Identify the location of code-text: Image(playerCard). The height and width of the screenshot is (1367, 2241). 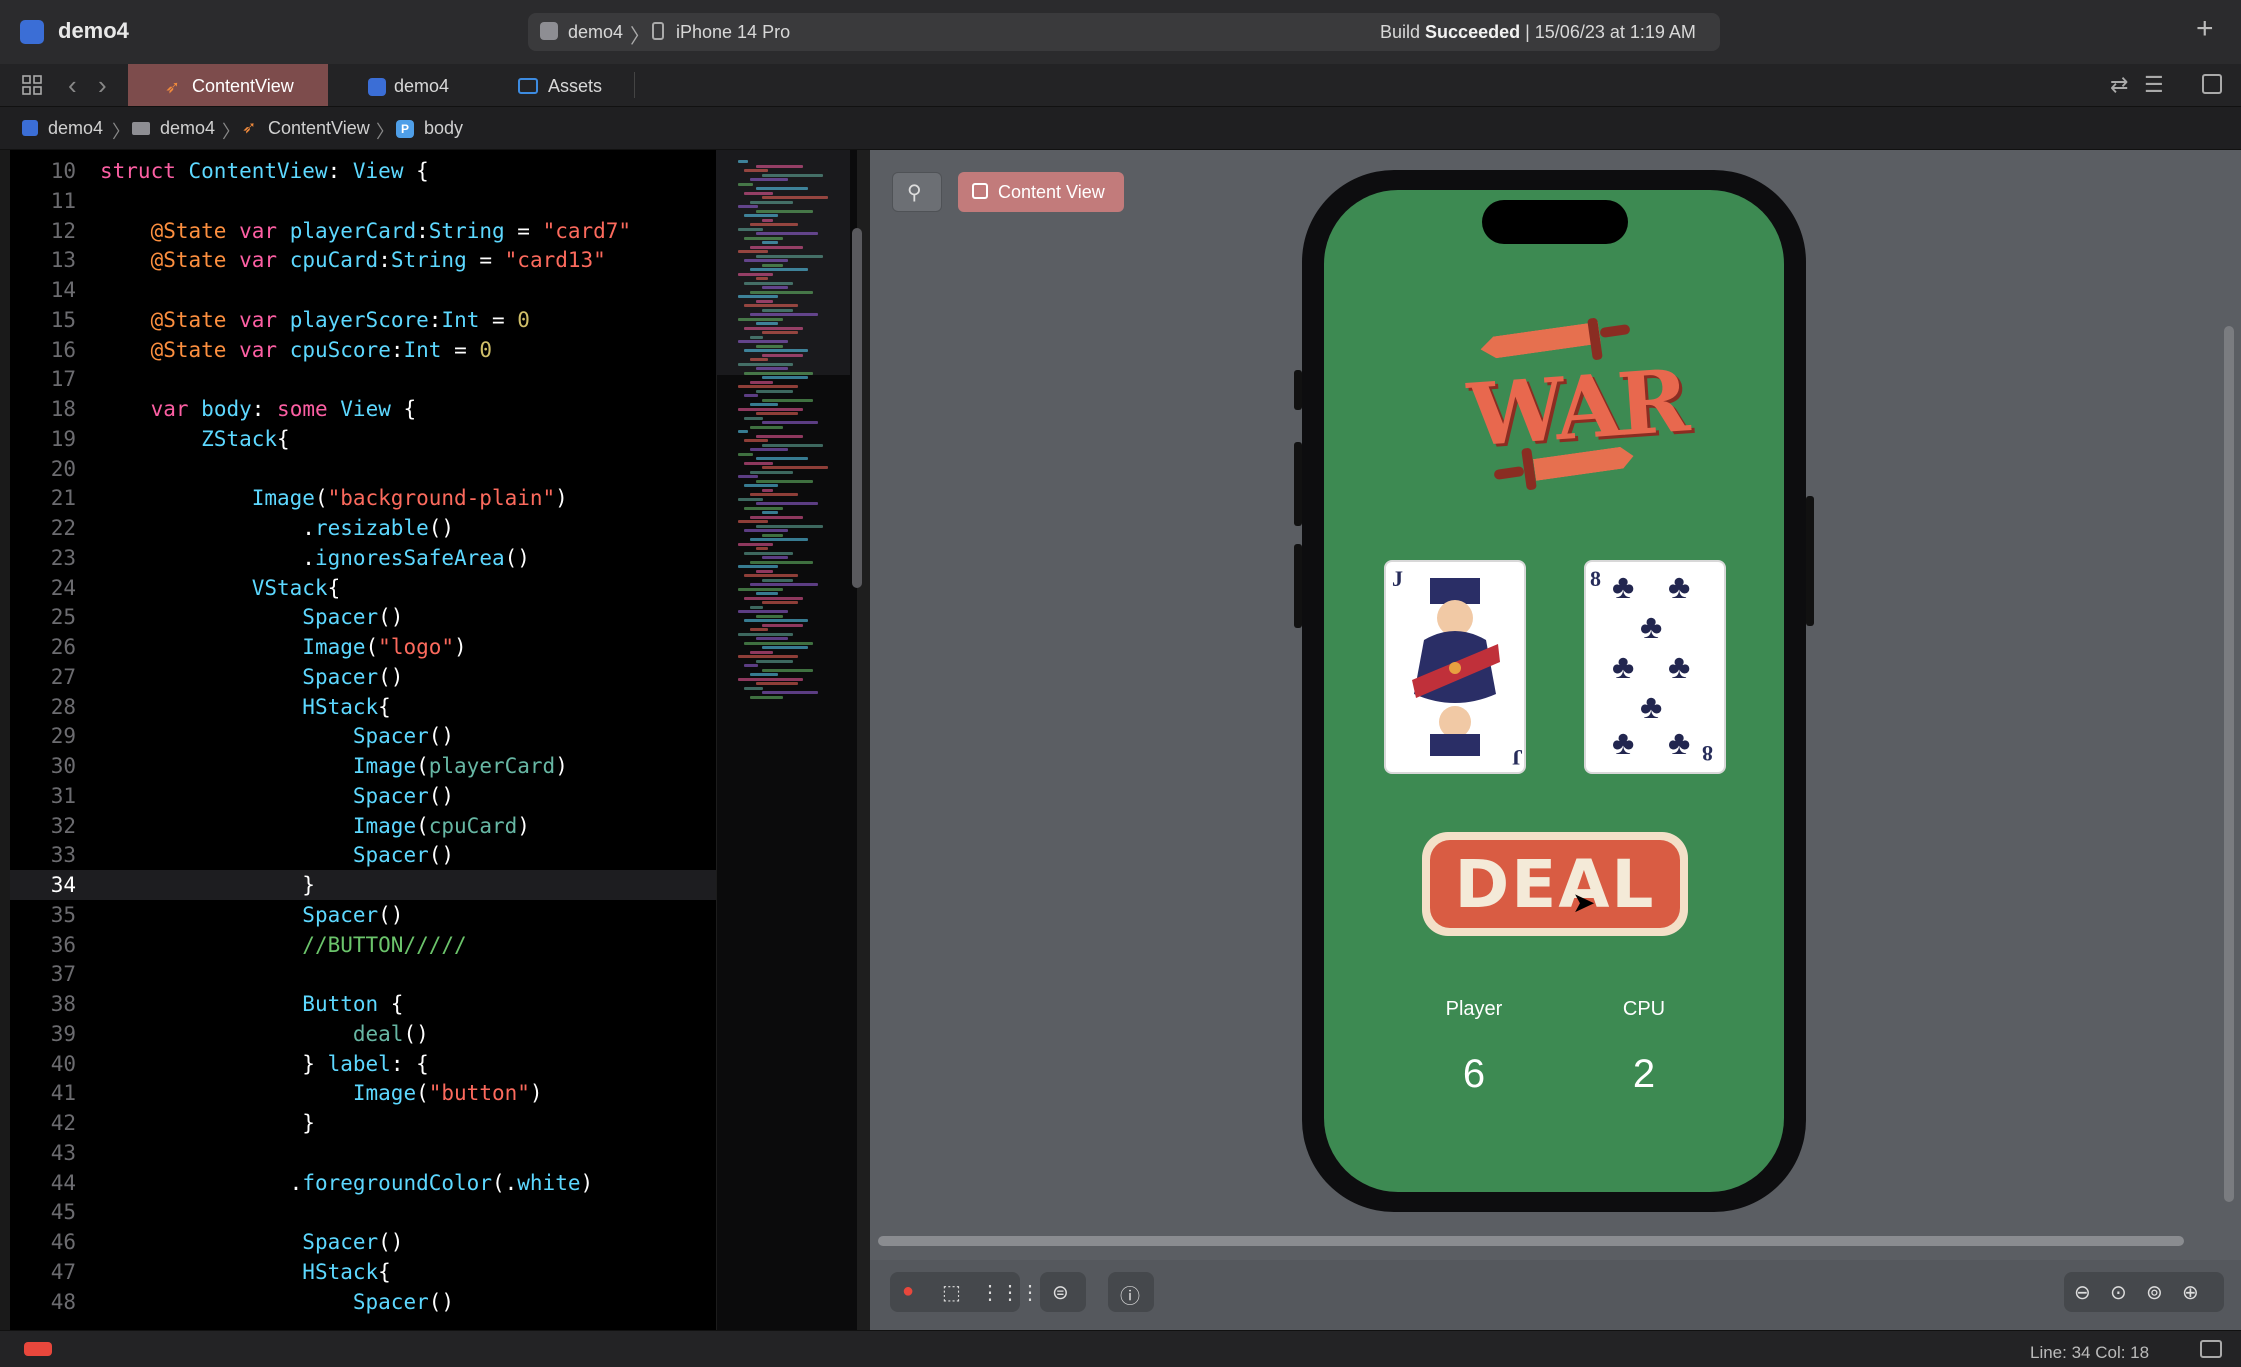
(334, 766).